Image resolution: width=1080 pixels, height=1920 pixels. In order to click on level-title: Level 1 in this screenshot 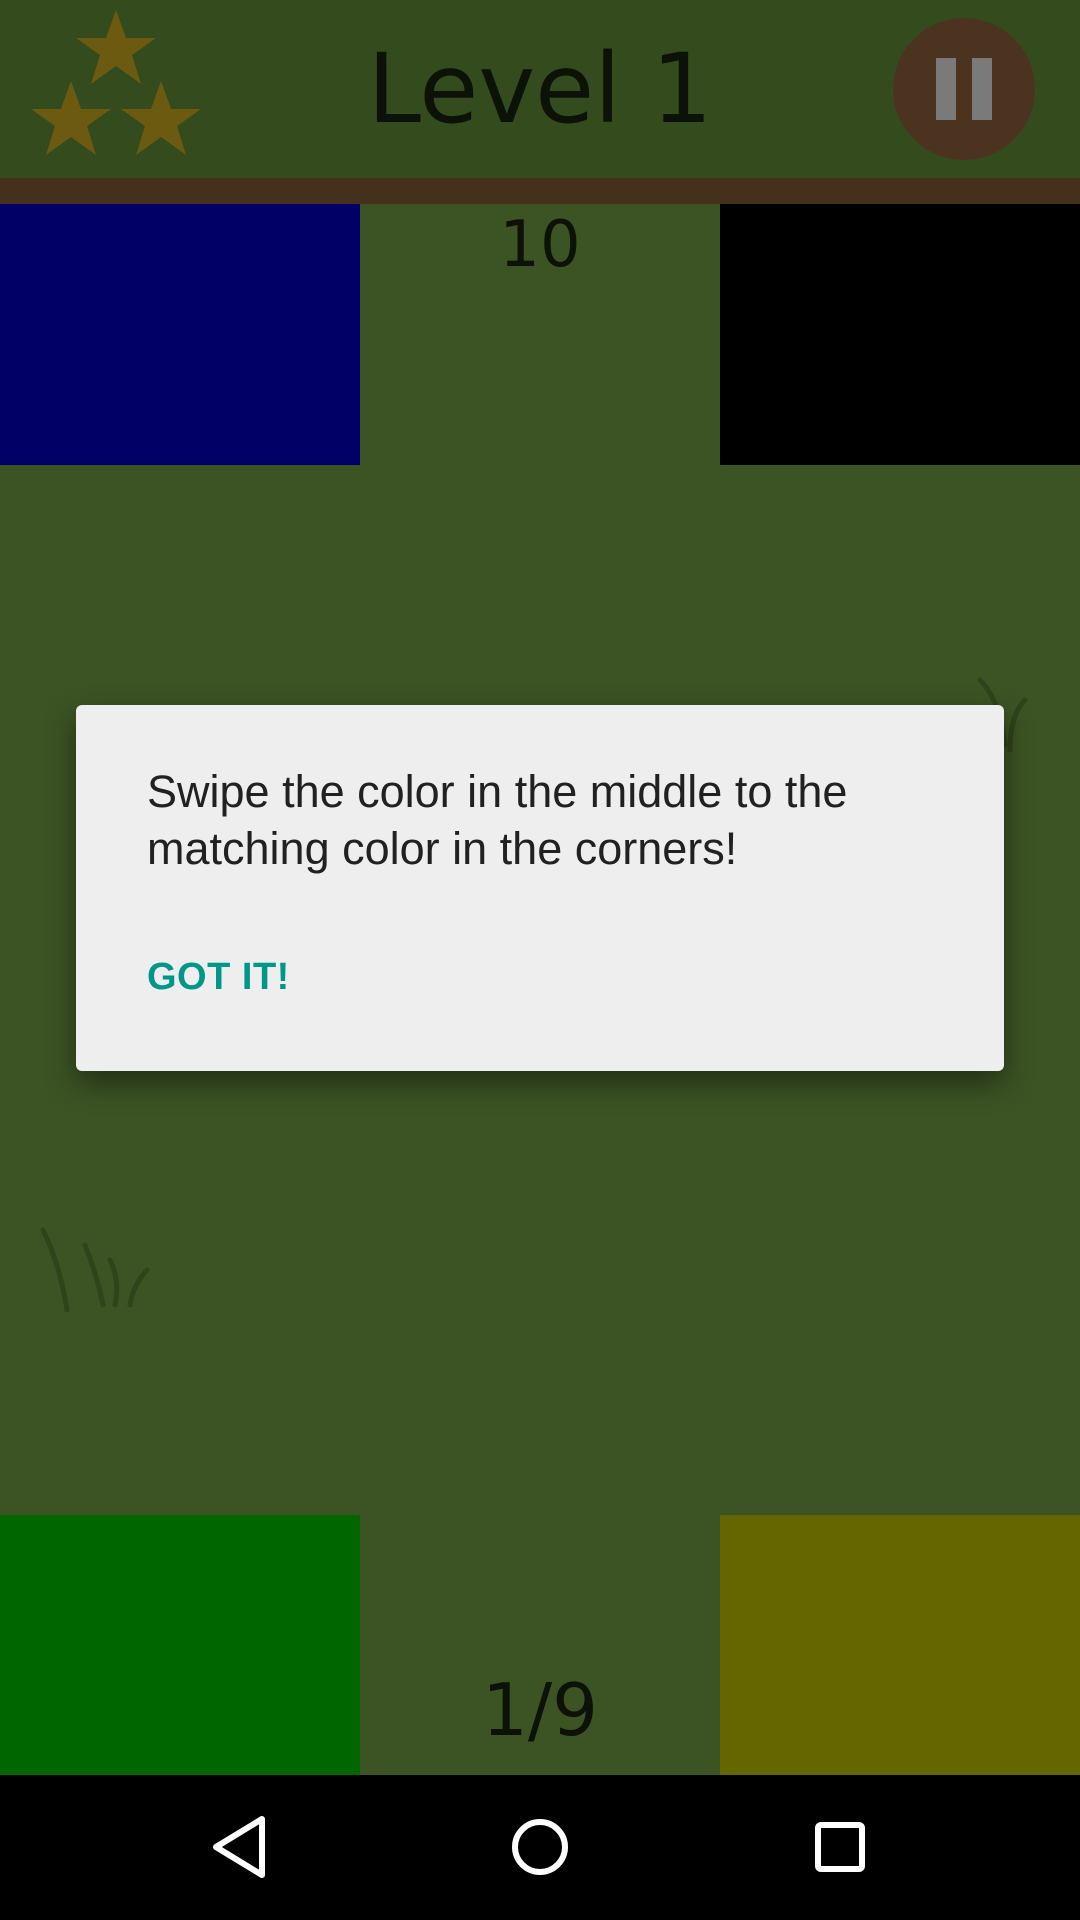, I will do `click(540, 89)`.